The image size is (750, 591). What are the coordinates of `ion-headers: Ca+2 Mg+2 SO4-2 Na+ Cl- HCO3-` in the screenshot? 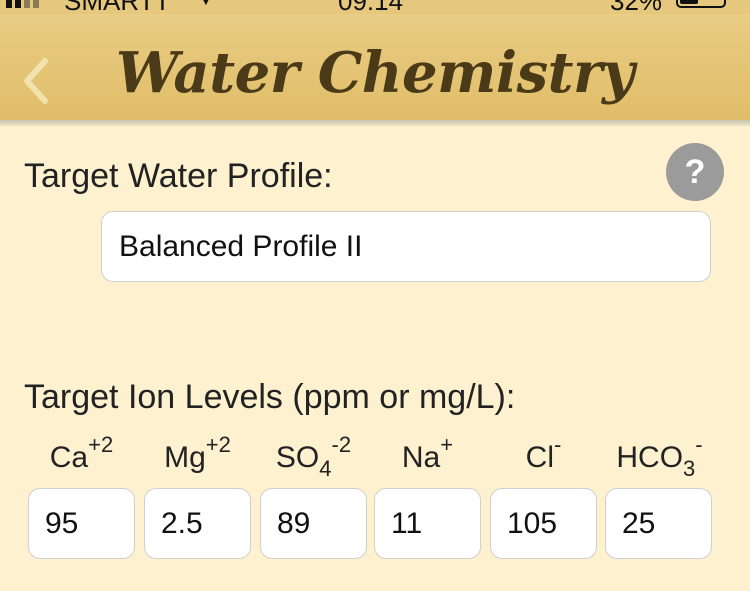 It's located at (373, 459).